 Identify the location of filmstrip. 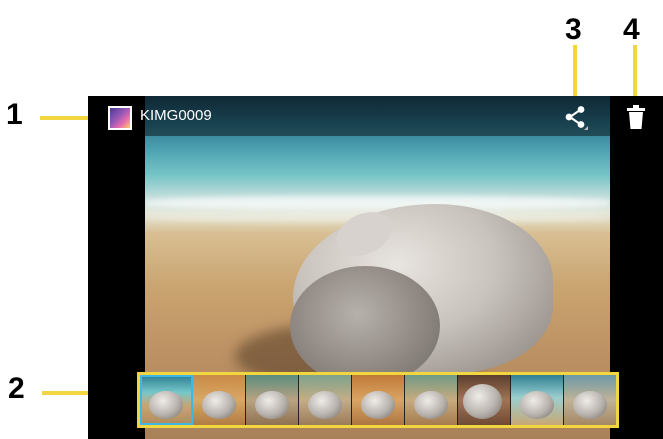
(378, 400).